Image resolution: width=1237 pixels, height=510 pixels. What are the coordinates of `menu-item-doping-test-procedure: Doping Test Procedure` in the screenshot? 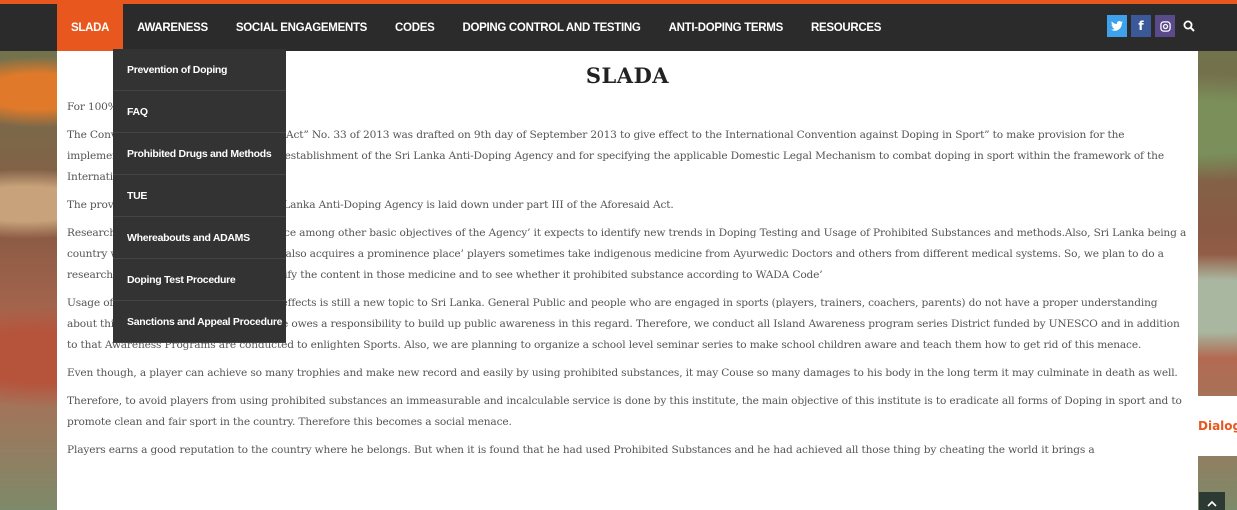 It's located at (199, 280).